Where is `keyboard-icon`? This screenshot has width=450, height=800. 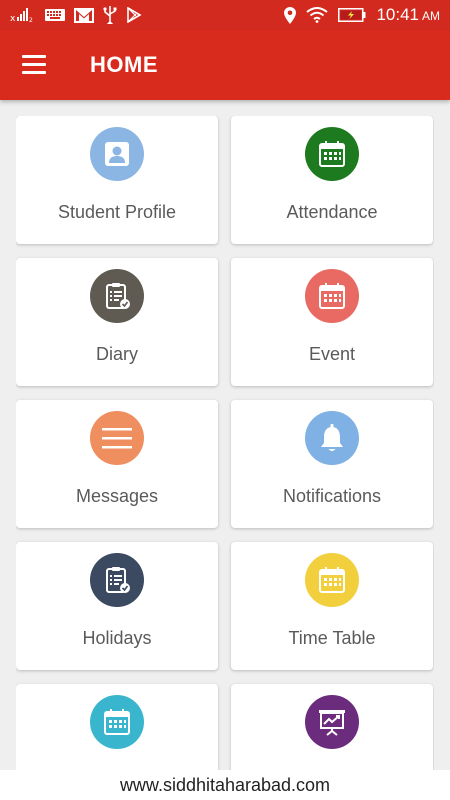 keyboard-icon is located at coordinates (55, 15).